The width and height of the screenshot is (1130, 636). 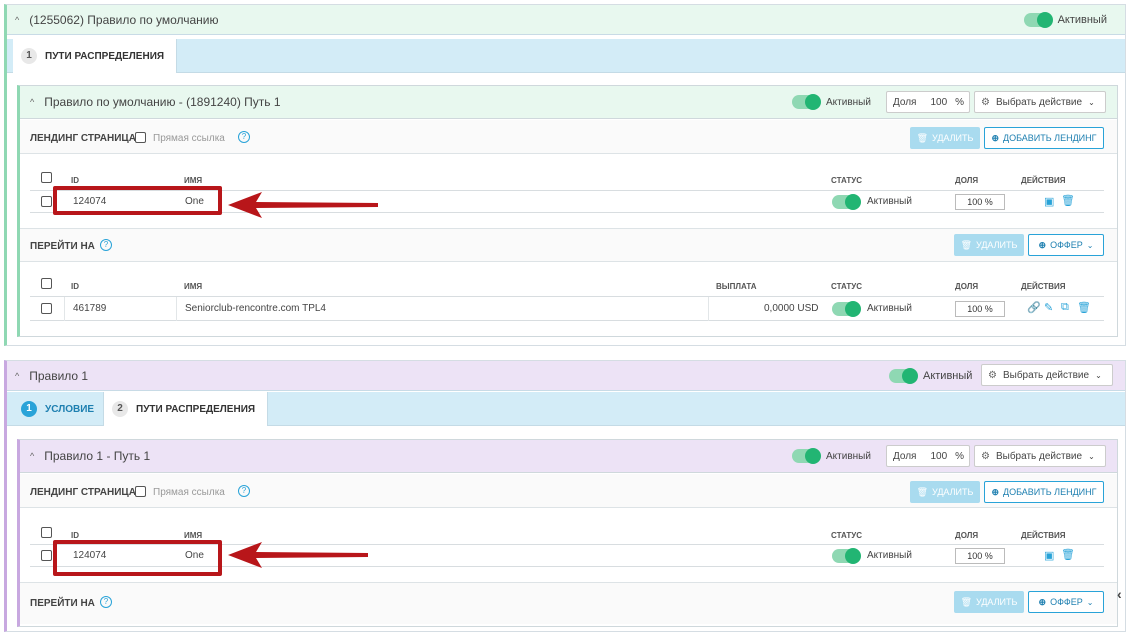 What do you see at coordinates (298, 555) in the screenshot?
I see `arrow-annotation-bottom` at bounding box center [298, 555].